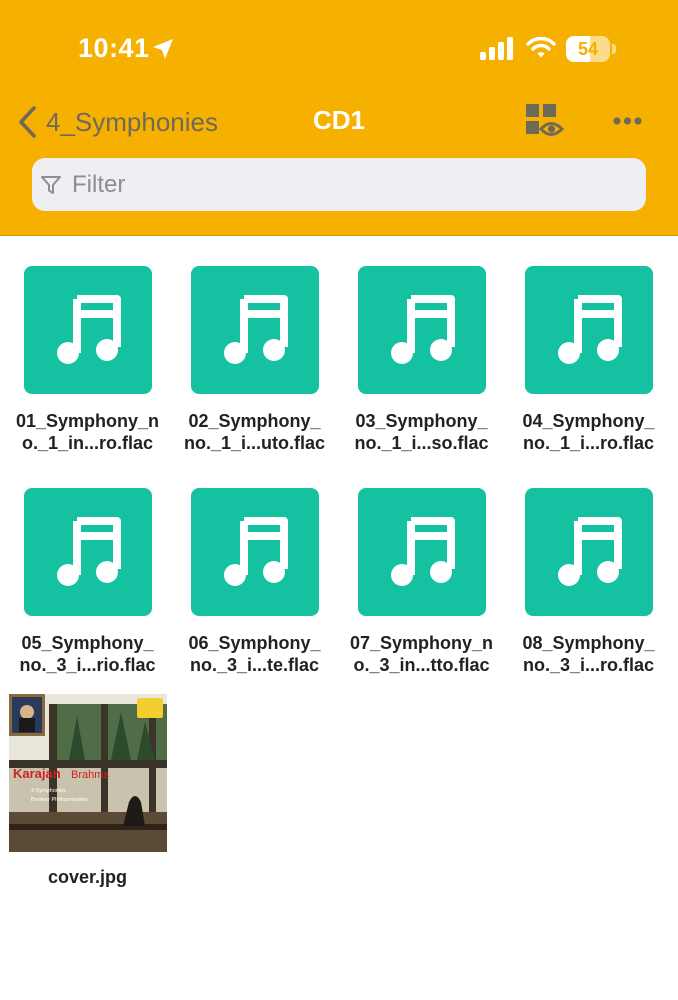  I want to click on file-item: 06_Symphony_ no._3_i...te.flac, so click(254, 582).